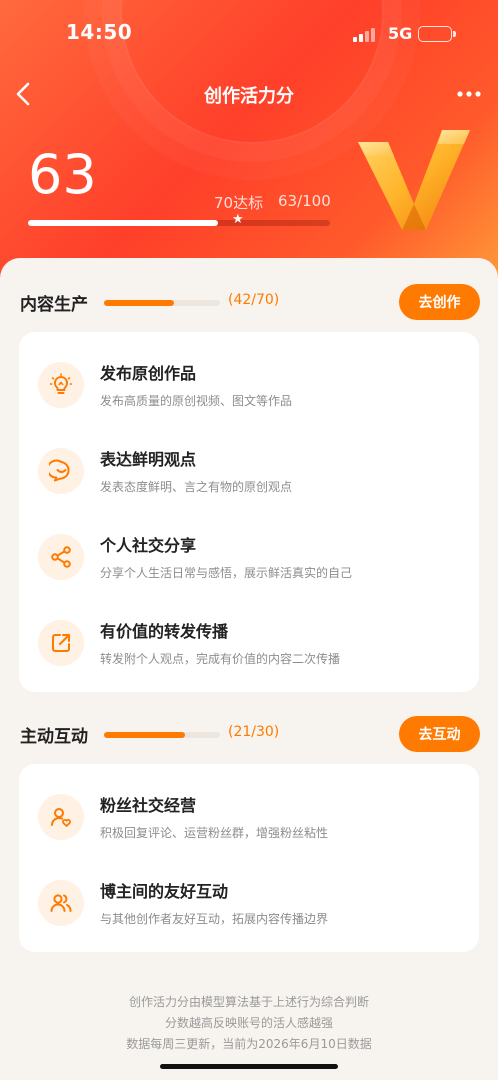 The width and height of the screenshot is (498, 1080). I want to click on section-title: 主动互动, so click(54, 737).